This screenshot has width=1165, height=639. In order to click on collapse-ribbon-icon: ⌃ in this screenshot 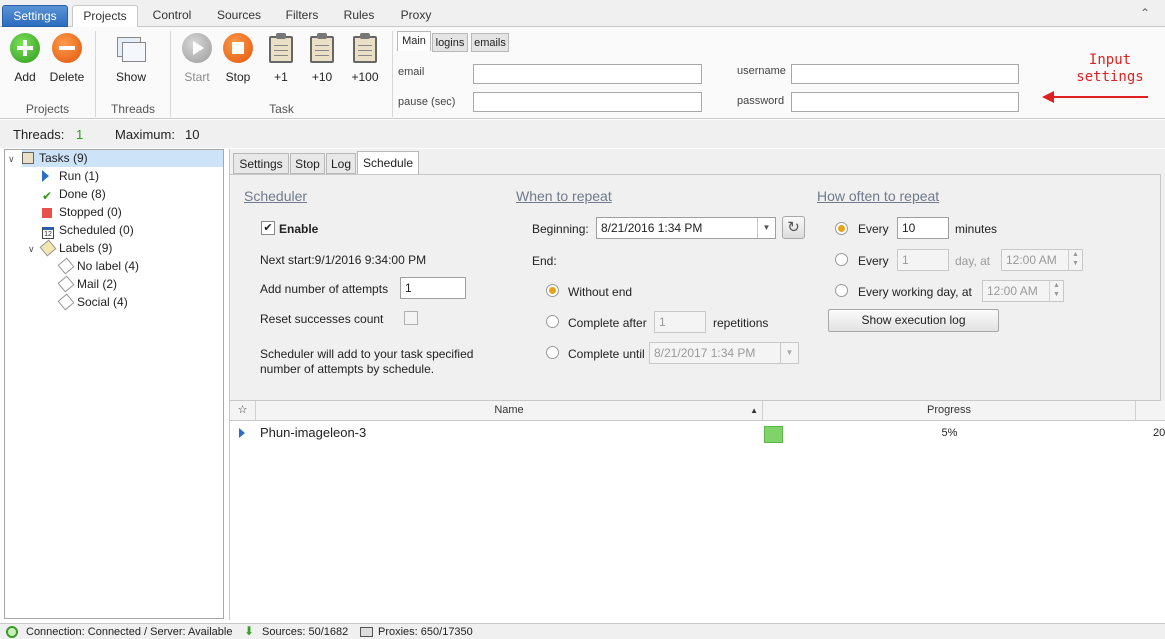, I will do `click(1145, 13)`.